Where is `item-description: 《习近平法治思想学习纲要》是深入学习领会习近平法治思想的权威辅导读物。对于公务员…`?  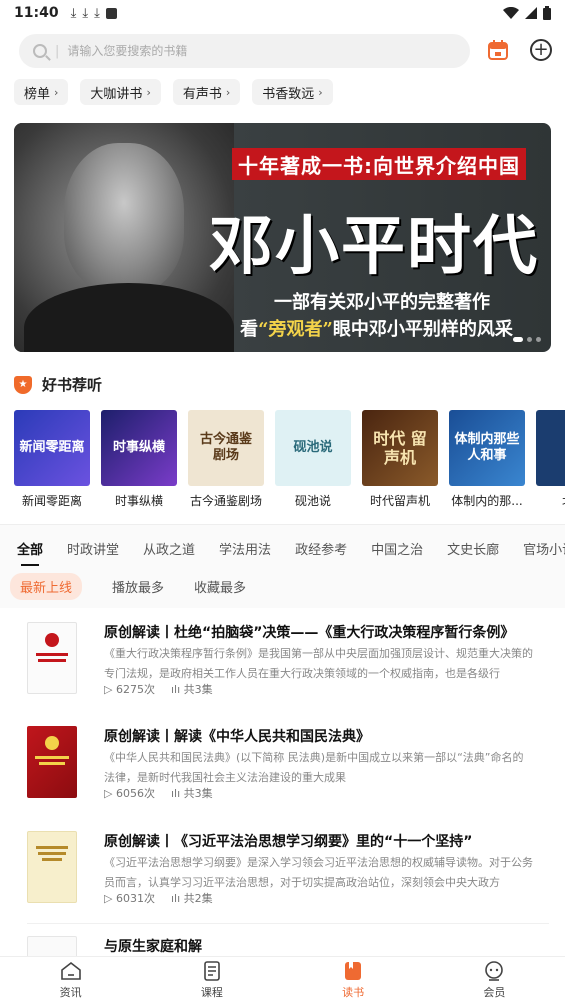 item-description: 《习近平法治思想学习纲要》是深入学习领会习近平法治思想的权威辅导读物。对于公务员… is located at coordinates (318, 872).